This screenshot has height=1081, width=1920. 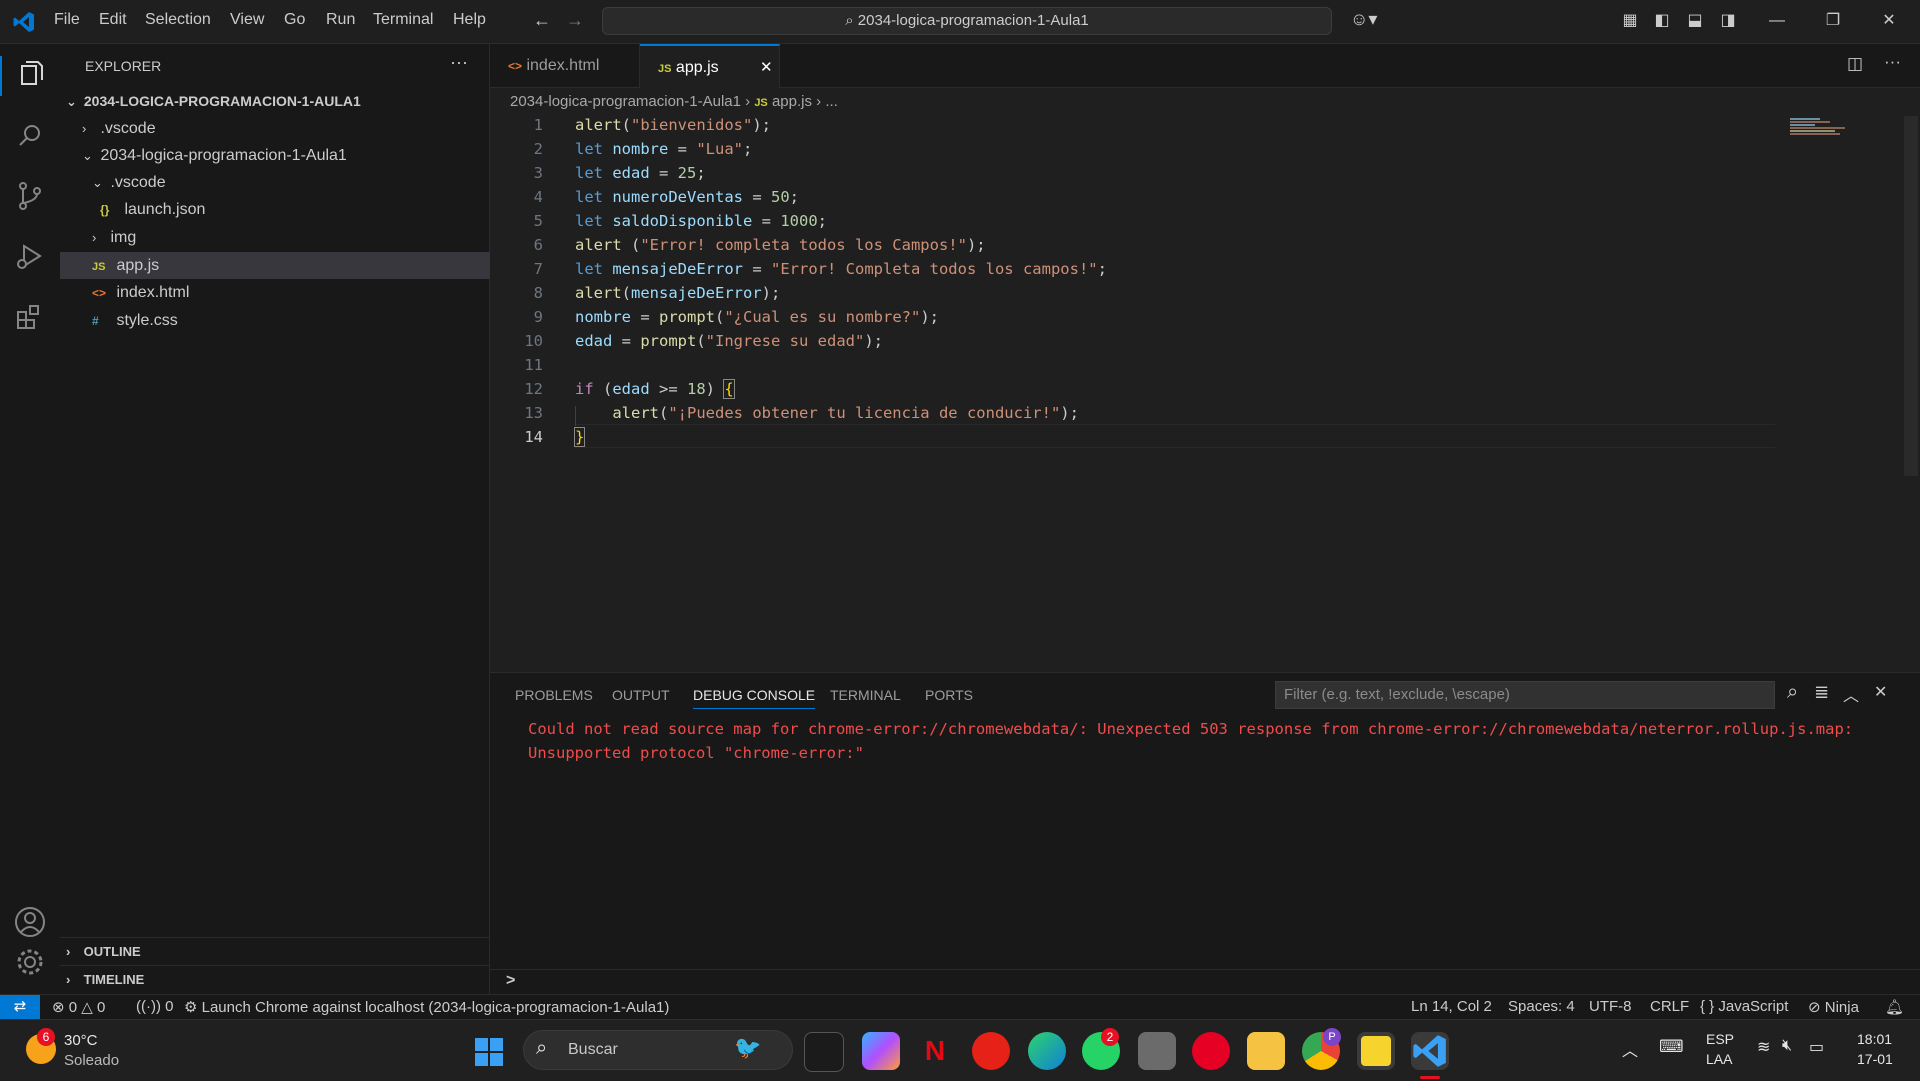 I want to click on menu-edit: Edit, so click(x=113, y=20).